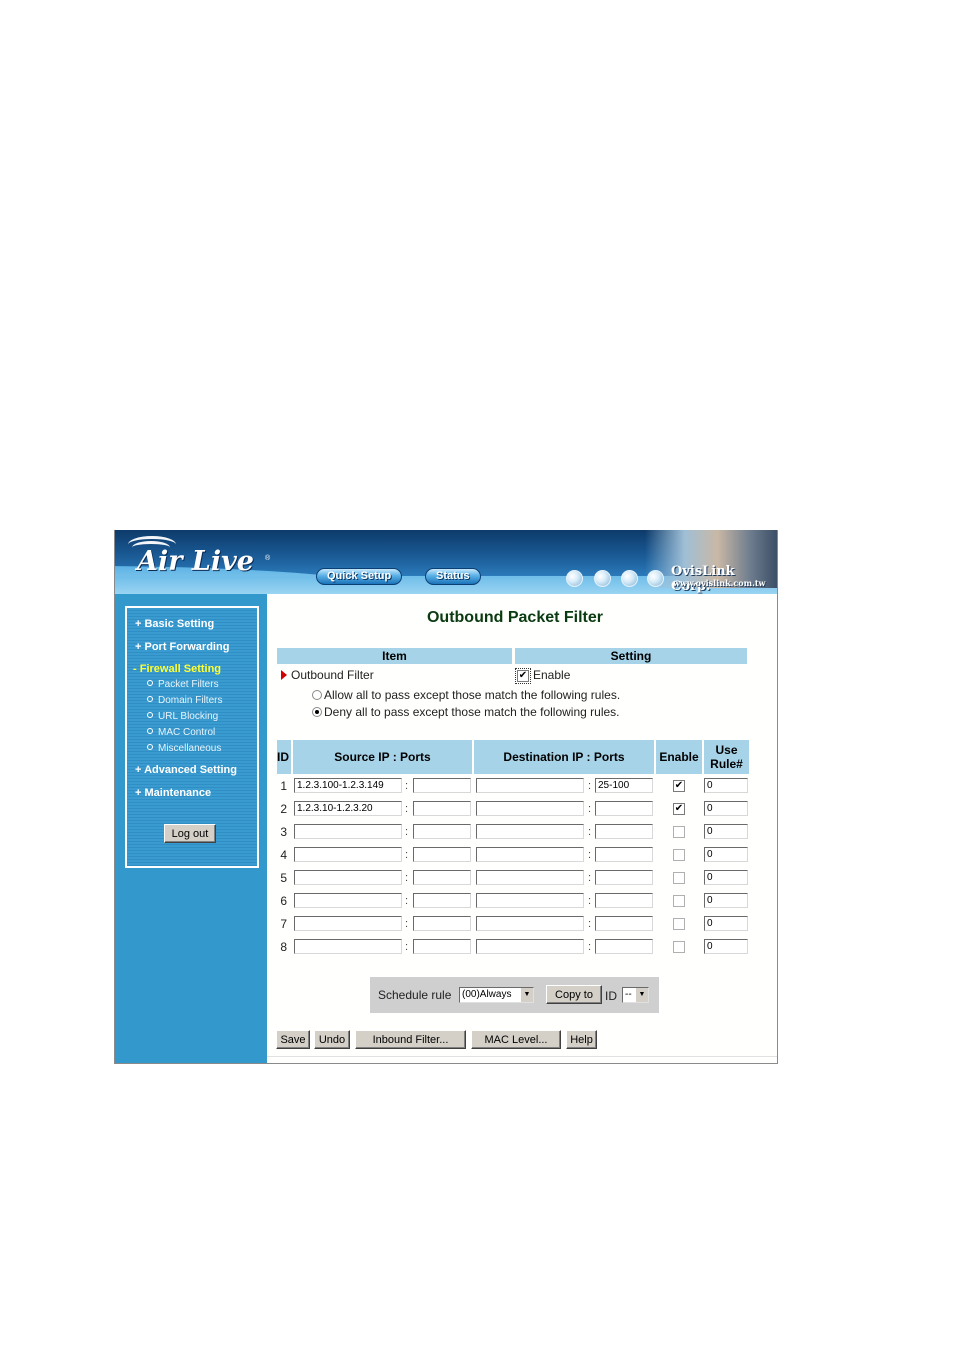 The width and height of the screenshot is (954, 1350). Describe the element at coordinates (182, 647) in the screenshot. I see `sidebar-item-port-forwarding: + Port Forwarding` at that location.